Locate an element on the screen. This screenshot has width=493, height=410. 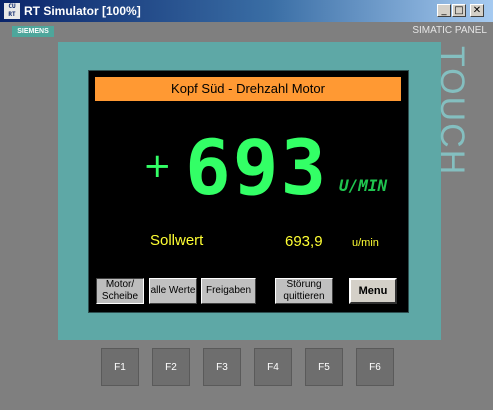
close-button: ✕ is located at coordinates (477, 10).